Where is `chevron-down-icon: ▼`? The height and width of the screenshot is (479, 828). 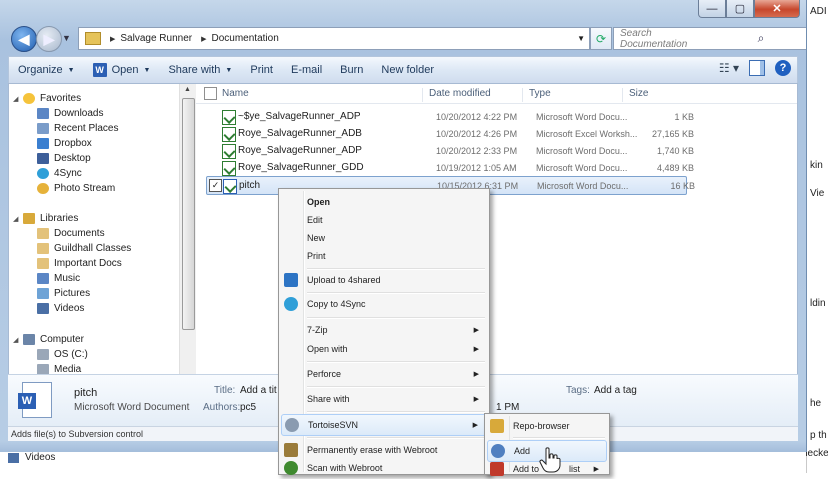 chevron-down-icon: ▼ is located at coordinates (581, 38).